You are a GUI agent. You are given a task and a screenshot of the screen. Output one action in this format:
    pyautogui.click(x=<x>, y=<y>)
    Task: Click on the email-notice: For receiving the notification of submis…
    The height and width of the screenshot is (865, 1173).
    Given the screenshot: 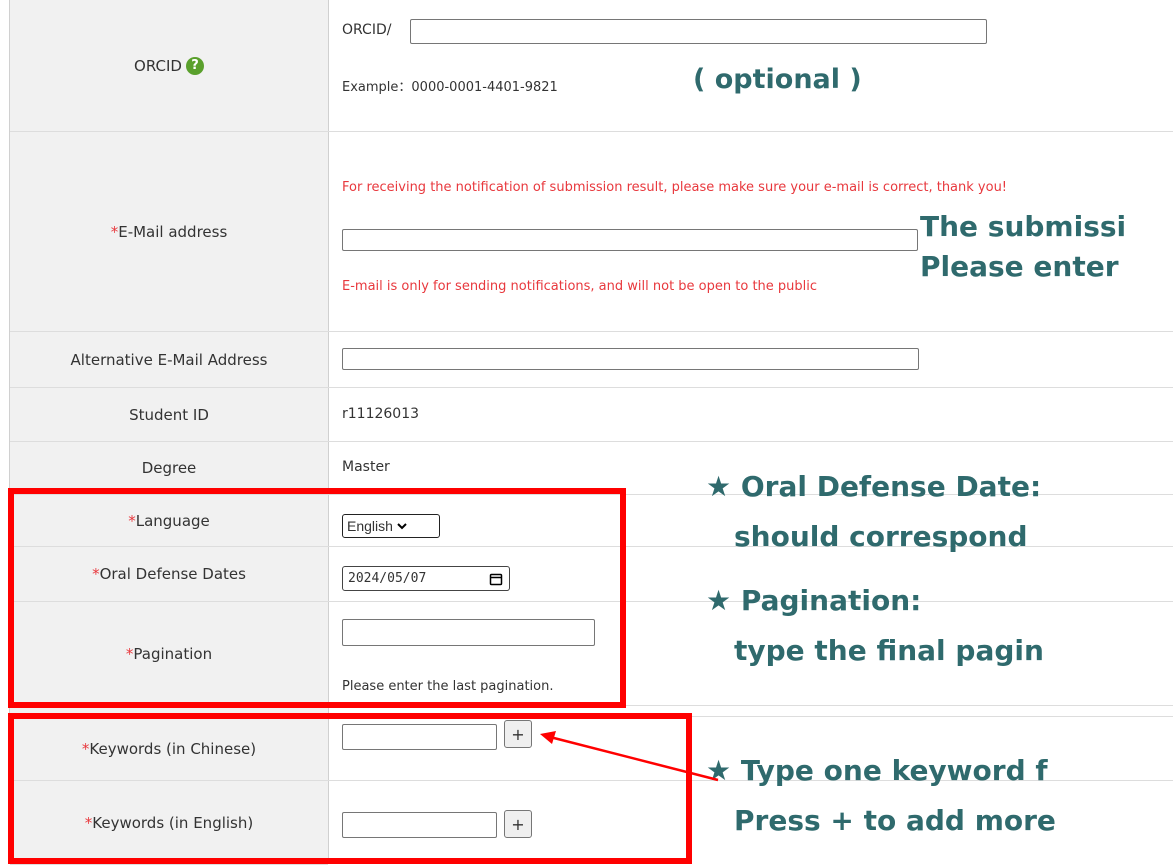 What is the action you would take?
    pyautogui.click(x=675, y=187)
    